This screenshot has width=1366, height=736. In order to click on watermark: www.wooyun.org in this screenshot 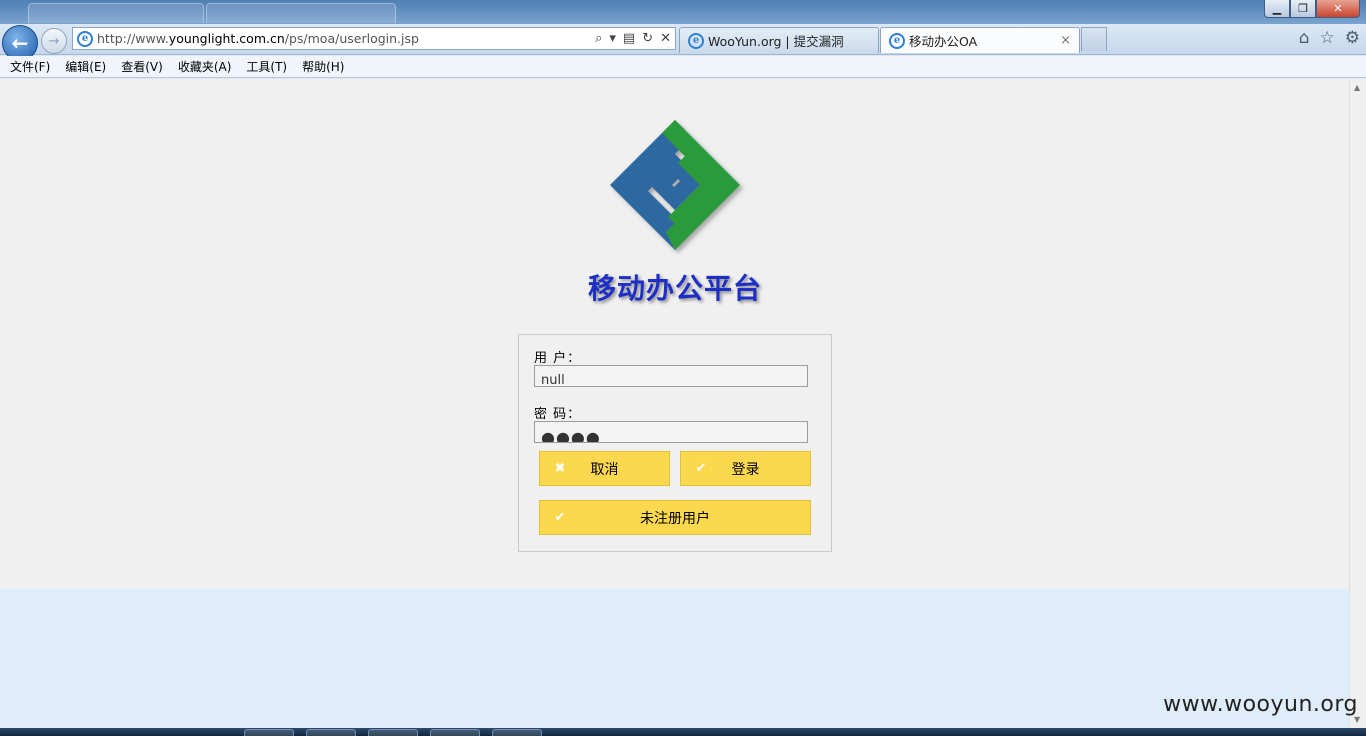, I will do `click(1260, 704)`.